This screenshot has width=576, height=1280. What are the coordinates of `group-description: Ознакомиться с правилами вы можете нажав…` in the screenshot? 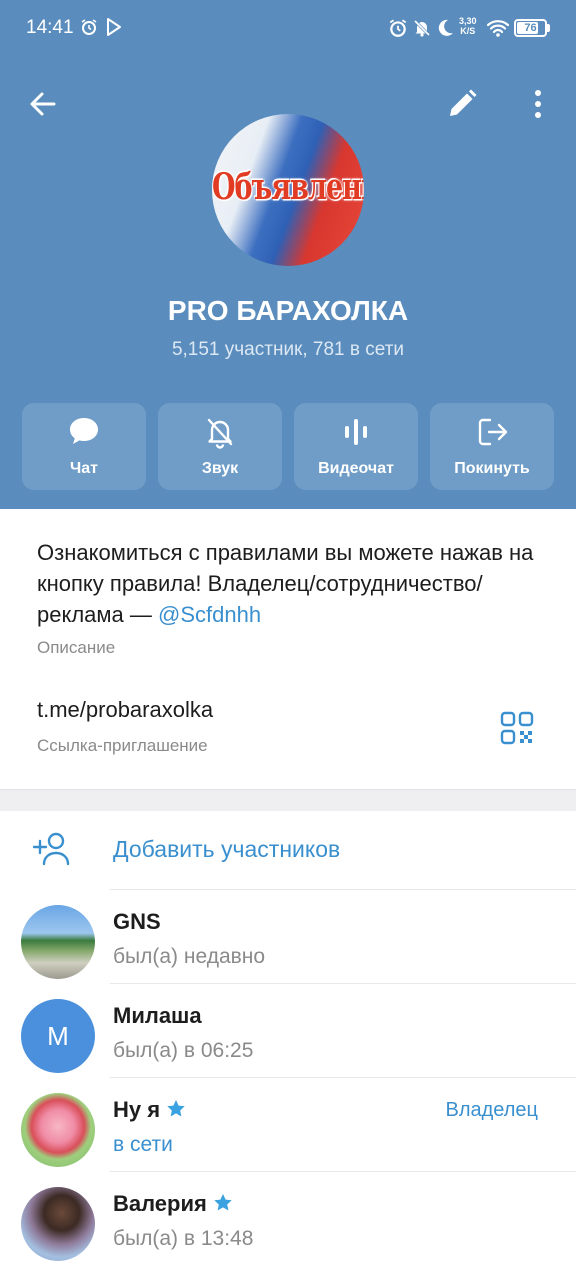 It's located at (292, 583).